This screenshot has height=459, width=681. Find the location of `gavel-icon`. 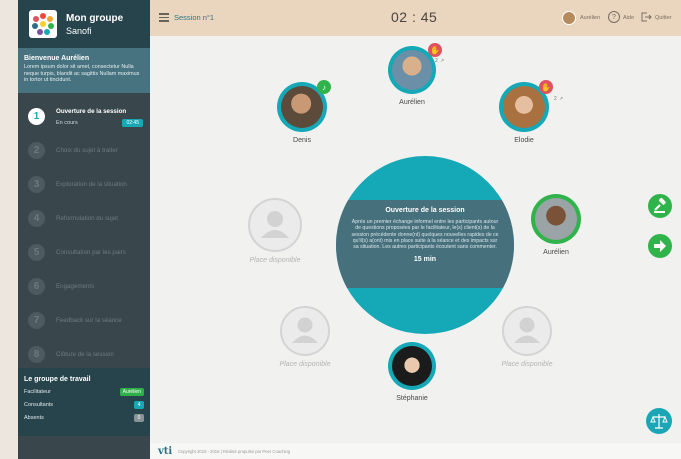

gavel-icon is located at coordinates (660, 205).